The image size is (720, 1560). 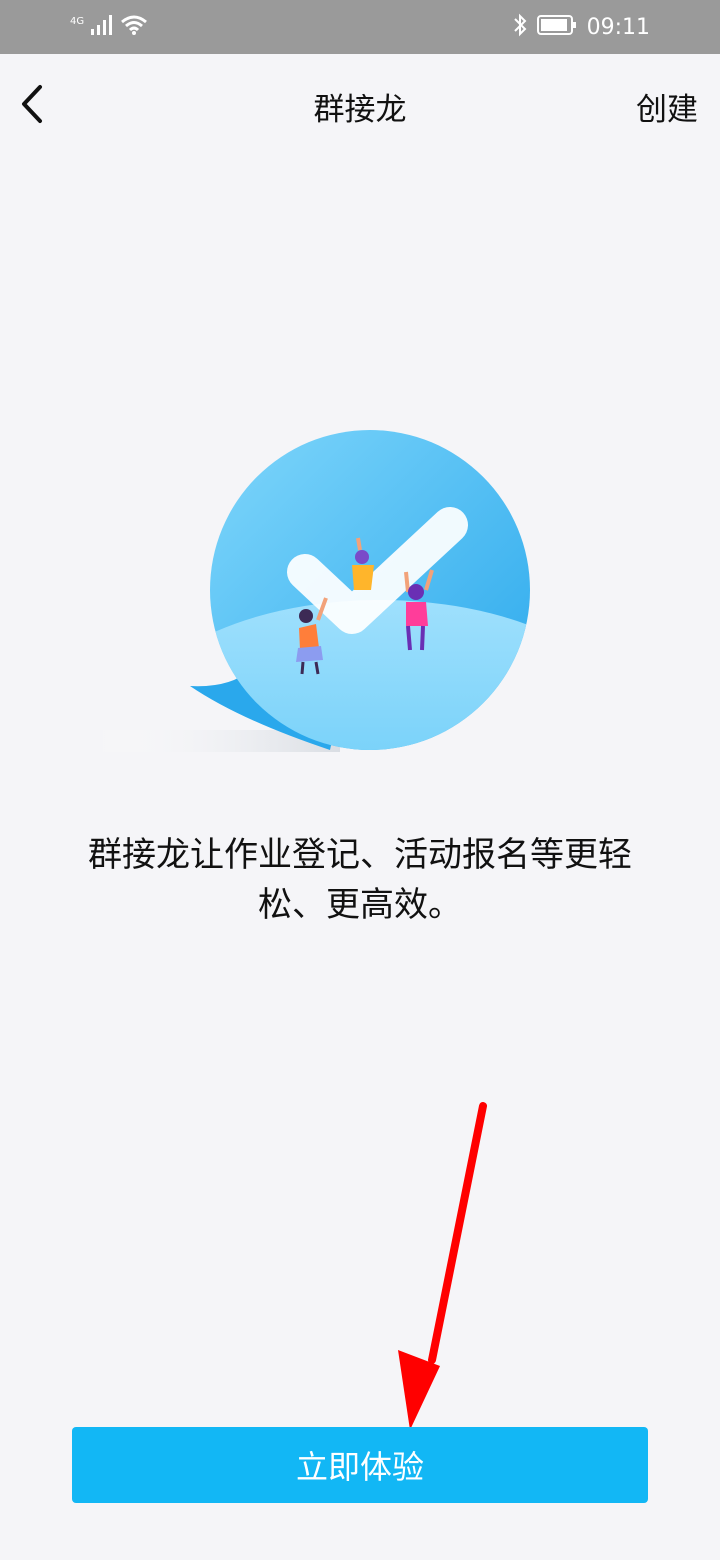 What do you see at coordinates (360, 855) in the screenshot?
I see `description-line-1: 群接龙让作业登记、活动报名等更轻` at bounding box center [360, 855].